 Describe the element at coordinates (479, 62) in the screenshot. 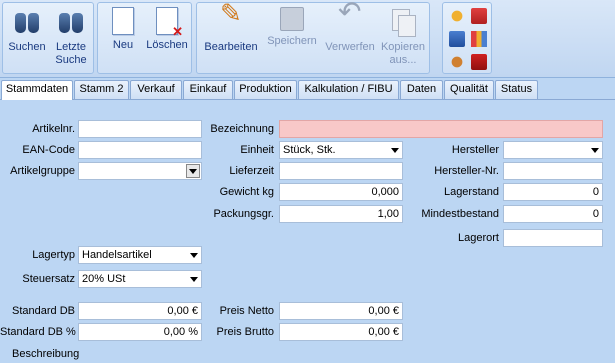

I see `report-icon` at that location.